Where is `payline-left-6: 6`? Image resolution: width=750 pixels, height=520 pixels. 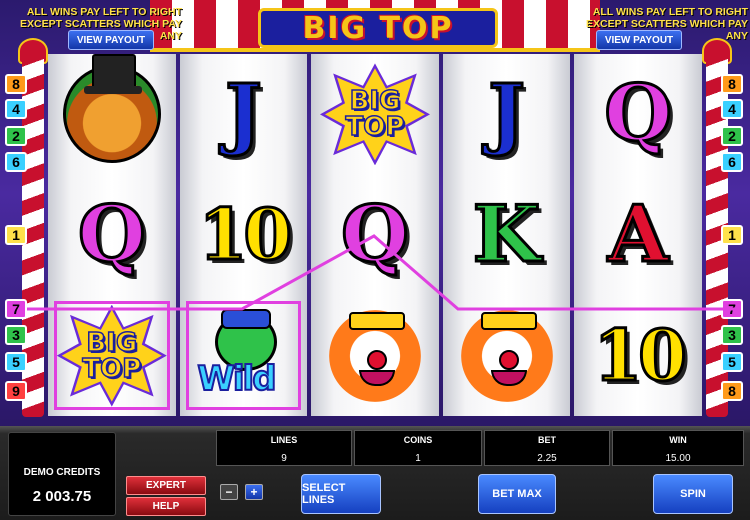 payline-left-6: 6 is located at coordinates (16, 162).